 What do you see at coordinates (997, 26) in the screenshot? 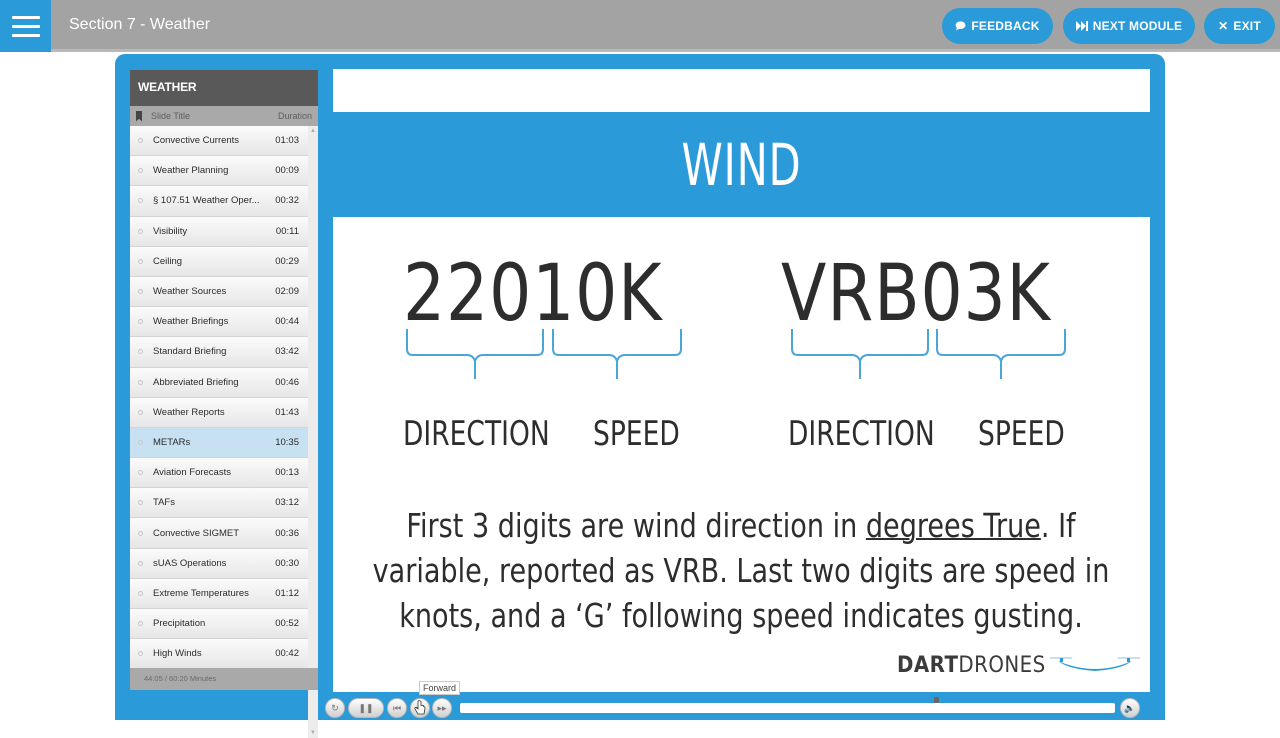
I see `feedback-button: FEEDBACK` at bounding box center [997, 26].